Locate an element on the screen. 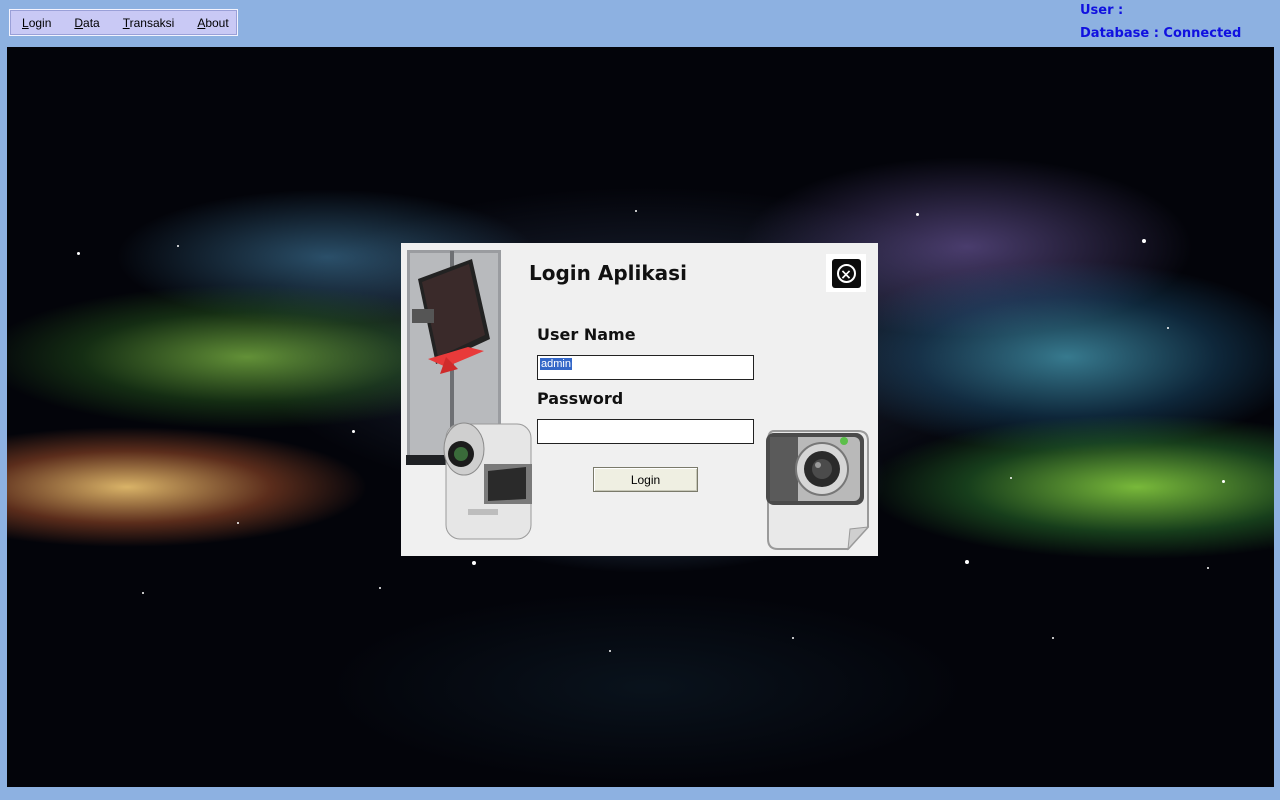  login-button-label: Login is located at coordinates (645, 479).